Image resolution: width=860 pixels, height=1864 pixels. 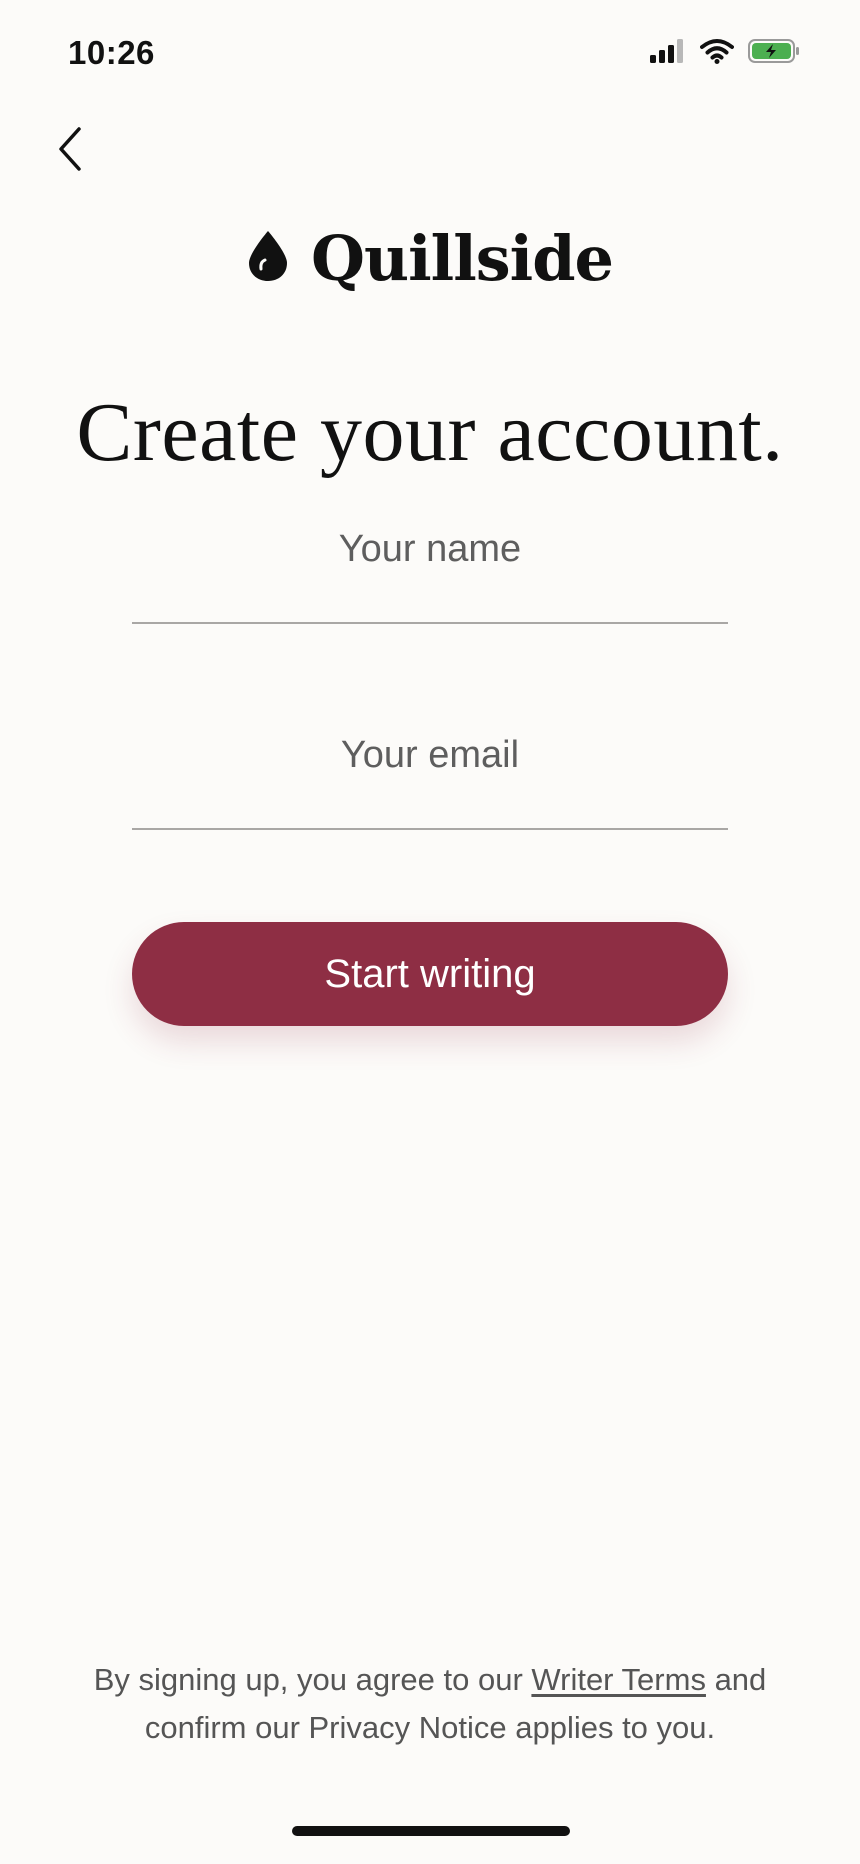 I want to click on battery-charging-icon, so click(x=774, y=53).